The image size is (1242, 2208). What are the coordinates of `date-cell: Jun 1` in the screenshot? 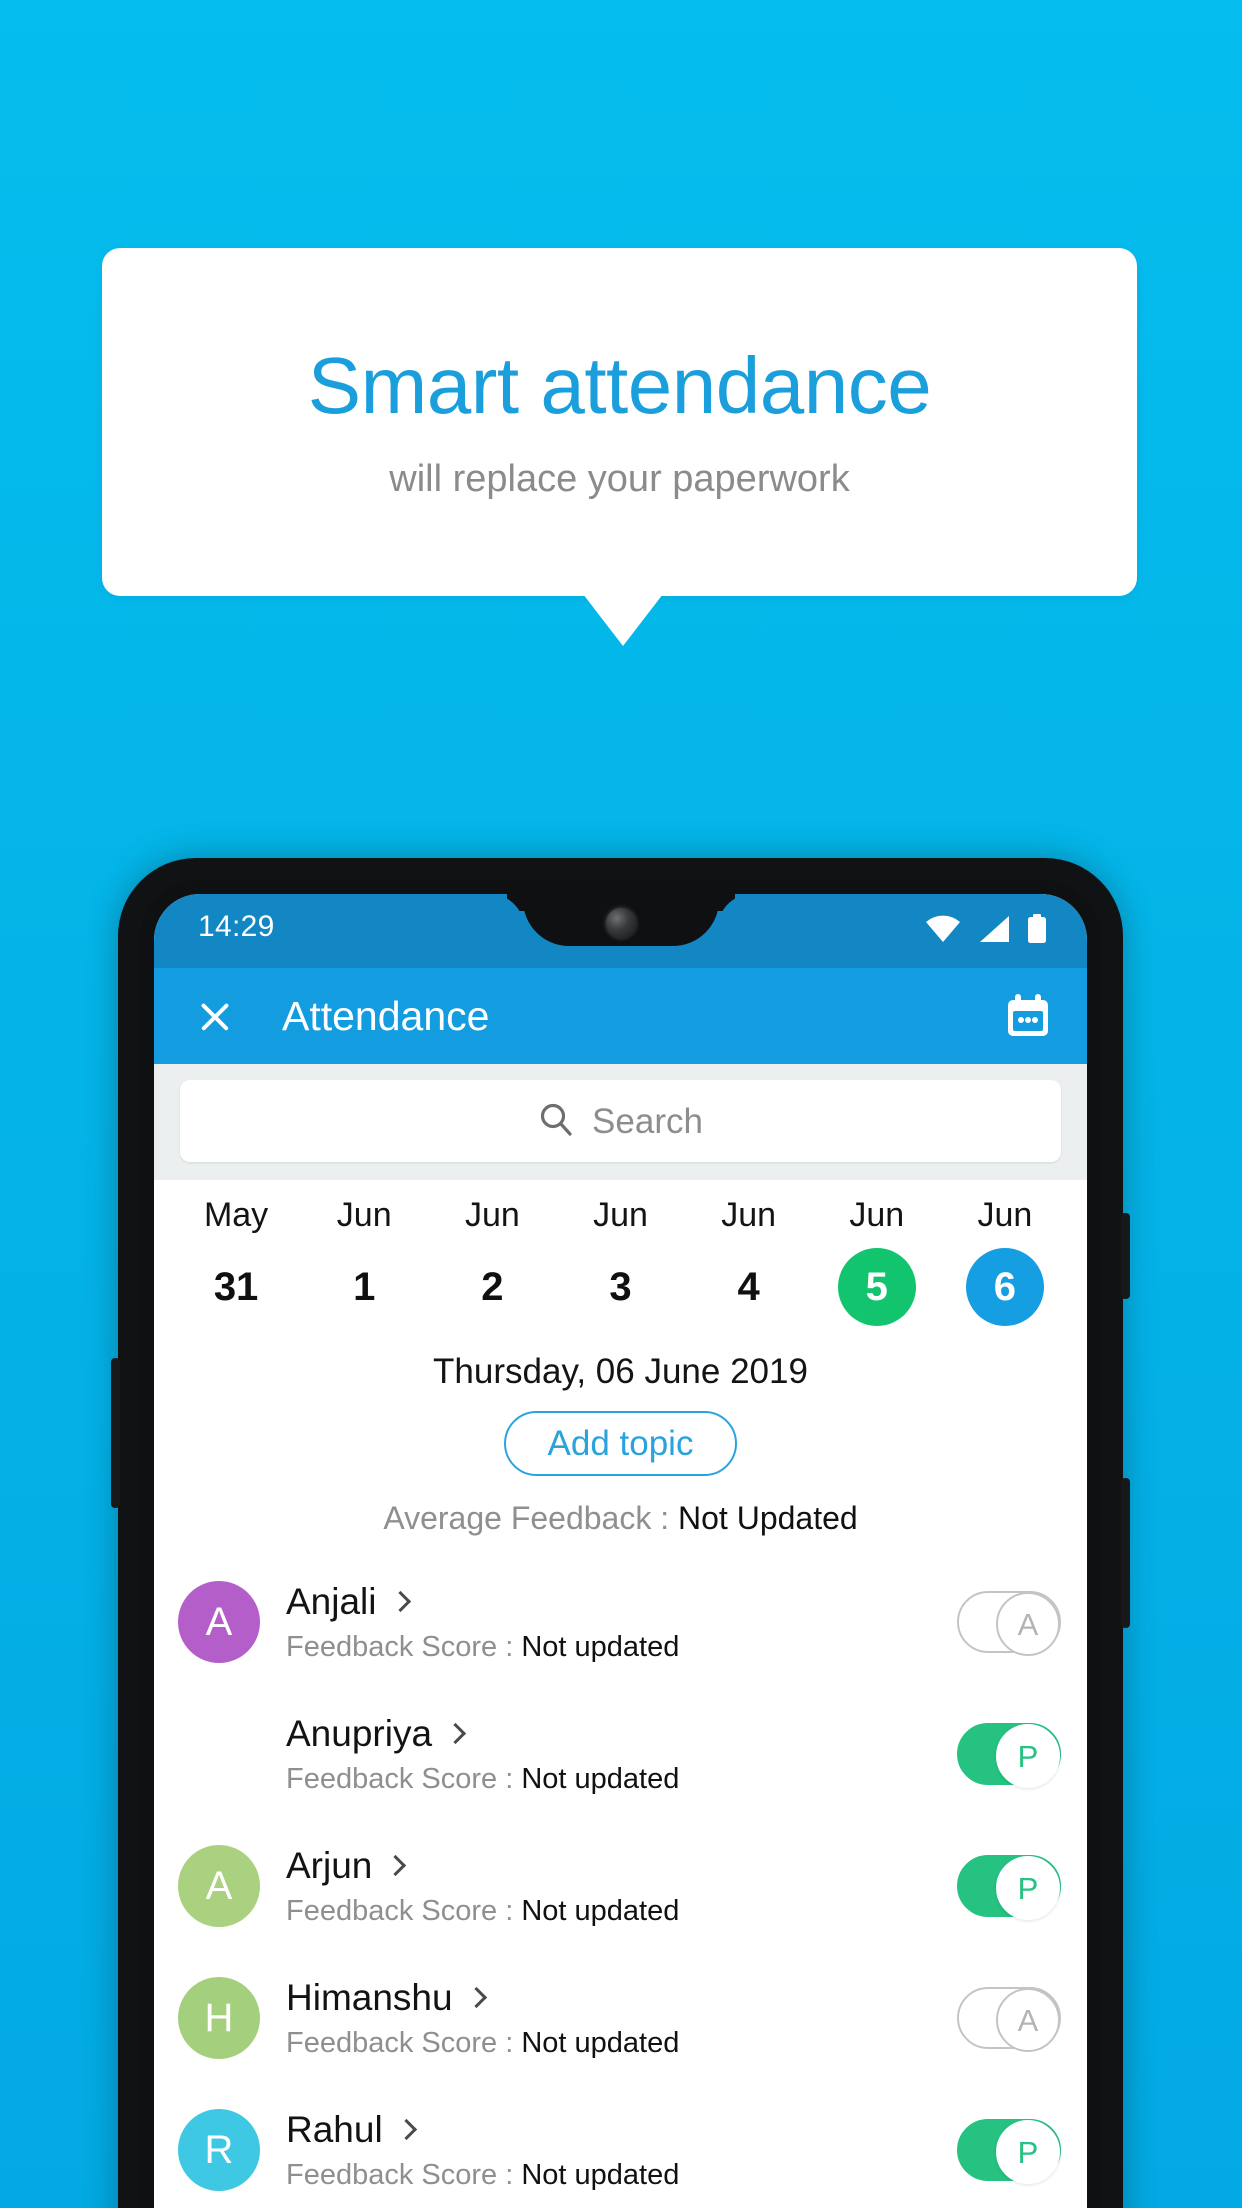 It's located at (364, 1262).